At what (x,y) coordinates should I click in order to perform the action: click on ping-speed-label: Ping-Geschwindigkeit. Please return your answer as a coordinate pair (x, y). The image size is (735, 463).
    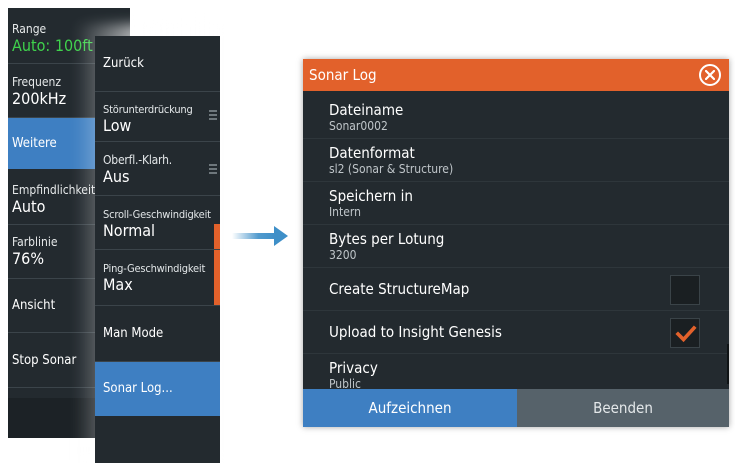
    Looking at the image, I should click on (154, 268).